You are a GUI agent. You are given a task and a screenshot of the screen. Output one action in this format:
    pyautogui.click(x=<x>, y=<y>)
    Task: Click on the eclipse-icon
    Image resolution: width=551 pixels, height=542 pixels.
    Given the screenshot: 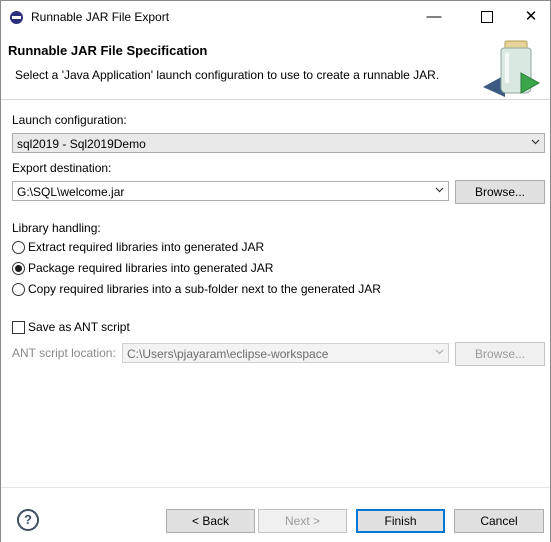 What is the action you would take?
    pyautogui.click(x=16, y=17)
    